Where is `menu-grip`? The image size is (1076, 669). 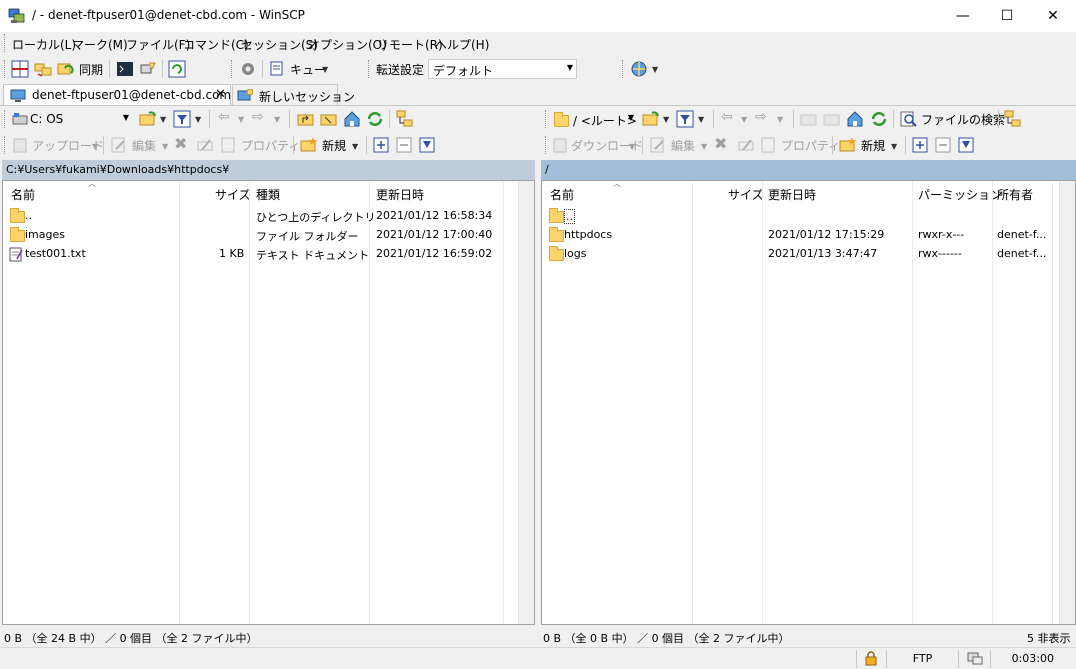
menu-grip is located at coordinates (5, 43).